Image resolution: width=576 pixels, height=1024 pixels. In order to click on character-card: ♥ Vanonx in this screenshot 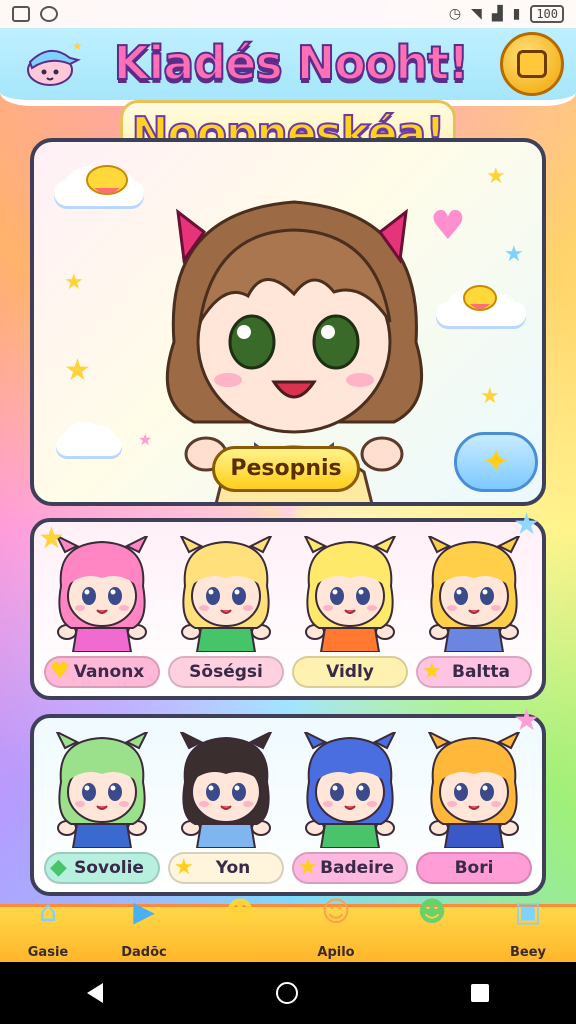, I will do `click(102, 612)`.